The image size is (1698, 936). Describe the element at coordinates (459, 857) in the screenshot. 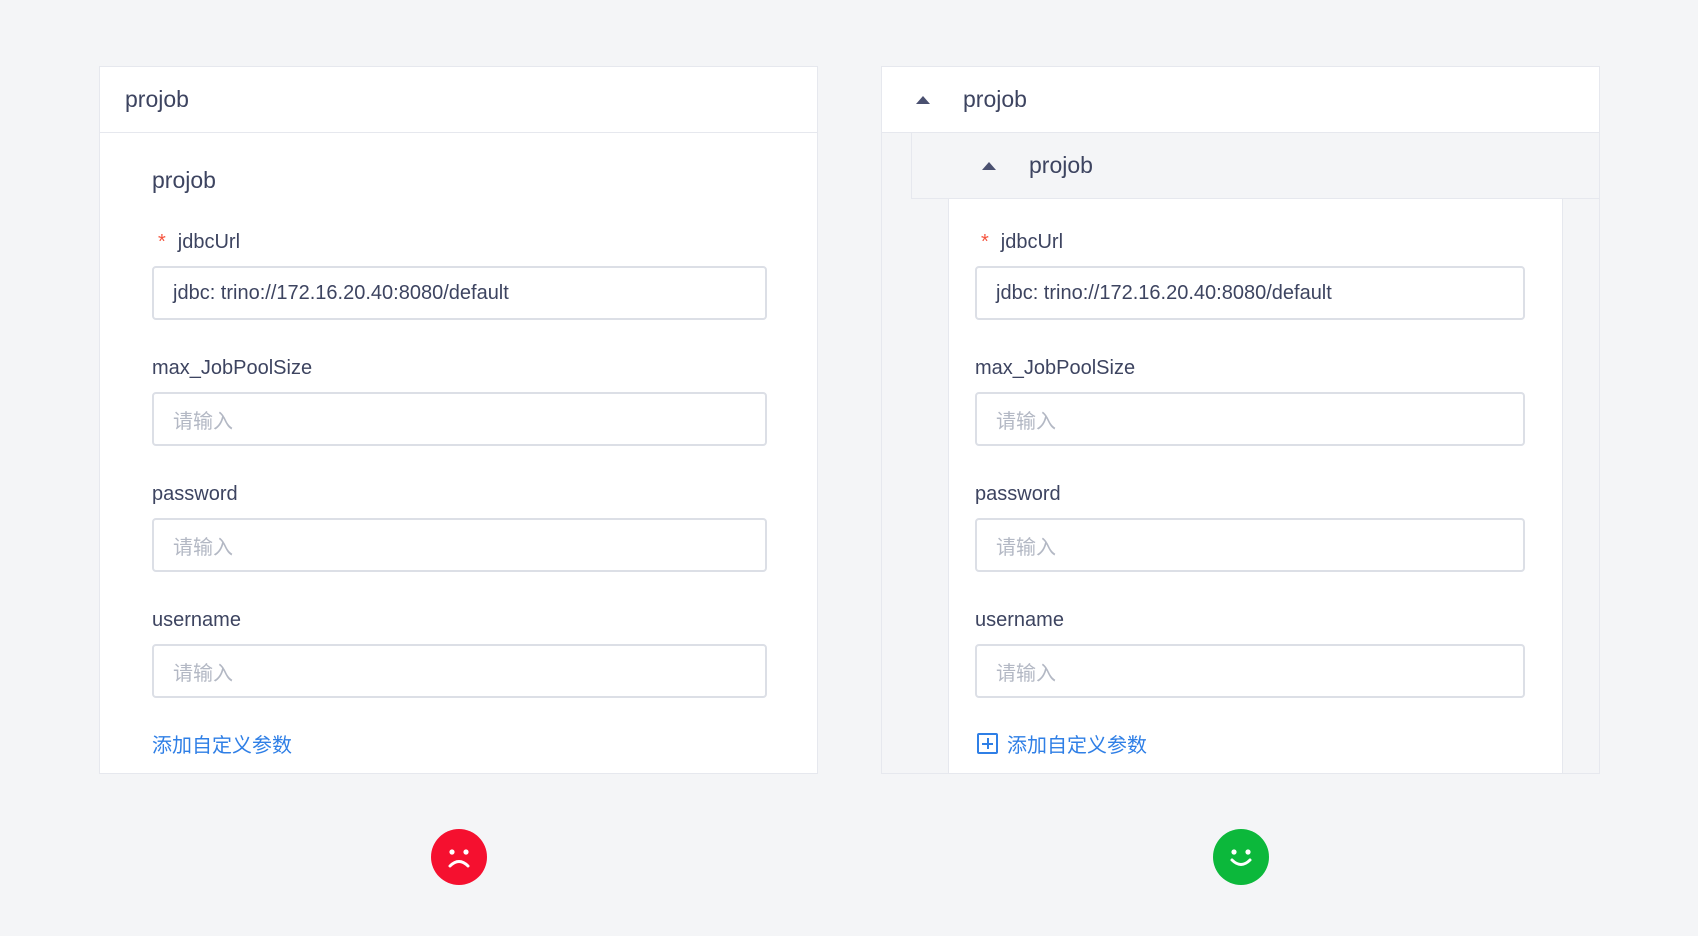

I see `sad-face-icon` at that location.